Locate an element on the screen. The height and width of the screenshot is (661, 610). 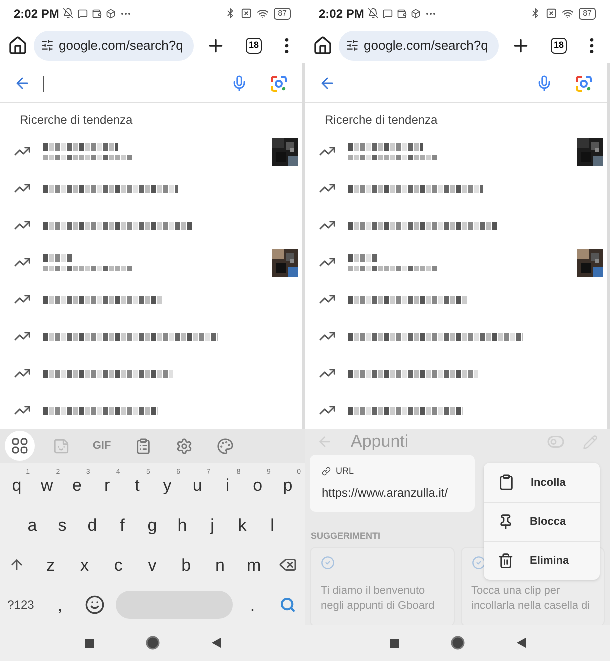
letter-key: j is located at coordinates (212, 525).